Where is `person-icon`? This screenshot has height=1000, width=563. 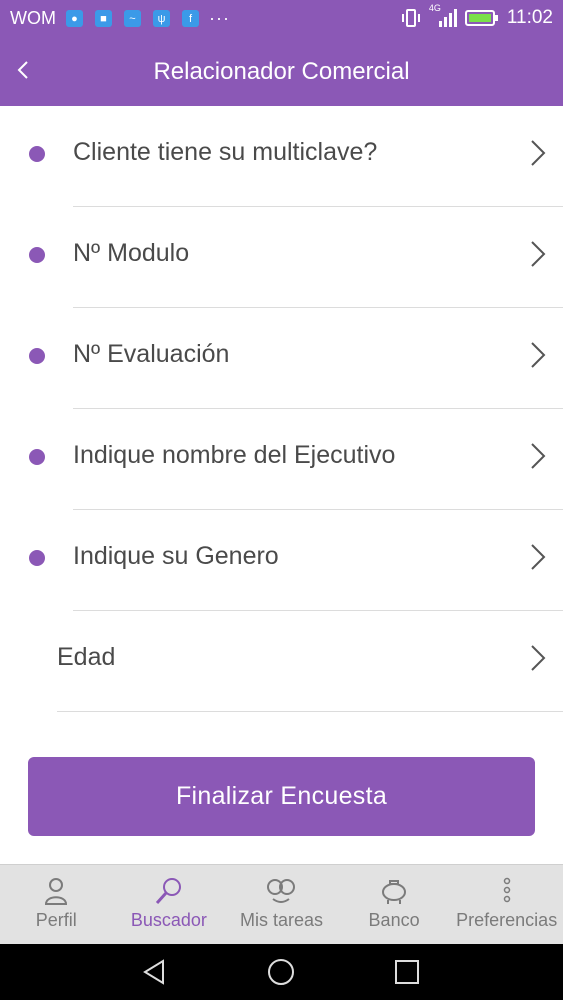 person-icon is located at coordinates (56, 891).